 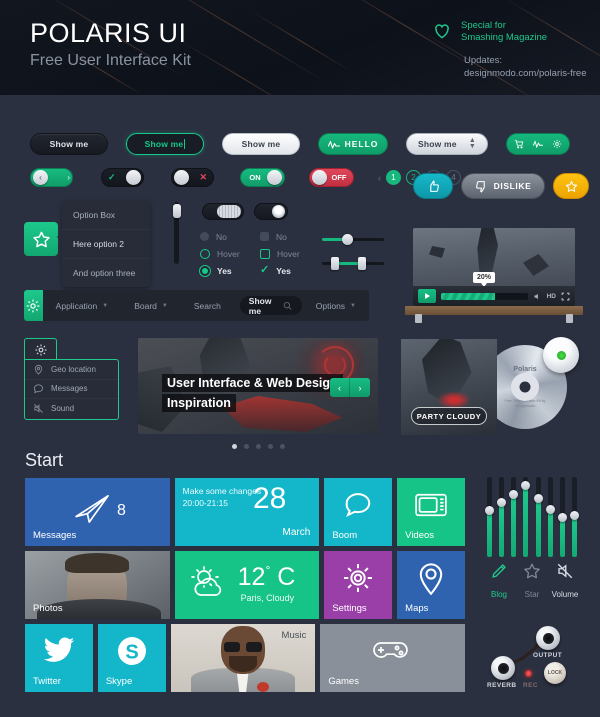 What do you see at coordinates (51, 177) in the screenshot?
I see `arrow-switch: ‹ ›` at bounding box center [51, 177].